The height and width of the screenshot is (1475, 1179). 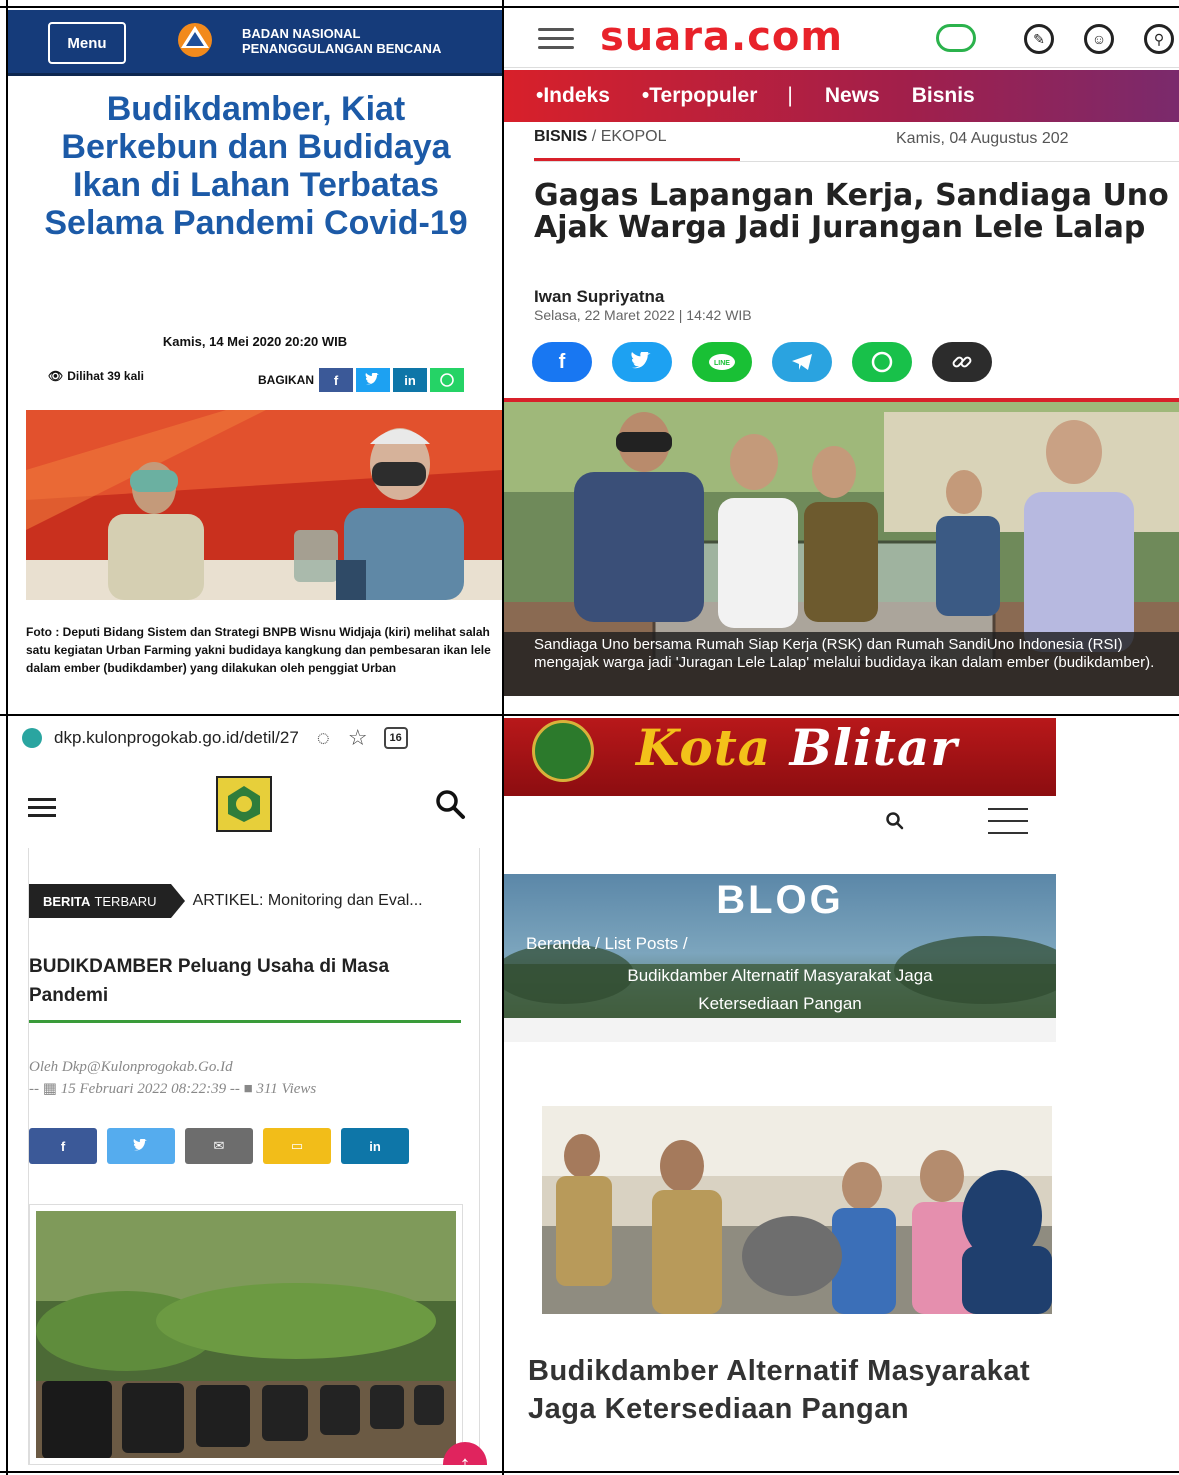 I want to click on search-icon: ⚲, so click(x=1159, y=39).